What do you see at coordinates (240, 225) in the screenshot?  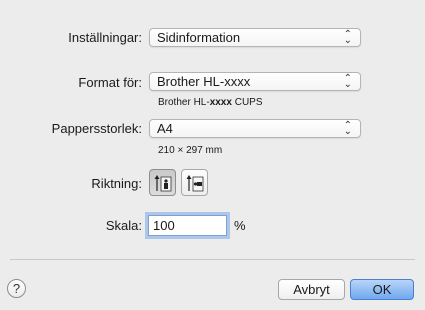 I see `scale-unit: %` at bounding box center [240, 225].